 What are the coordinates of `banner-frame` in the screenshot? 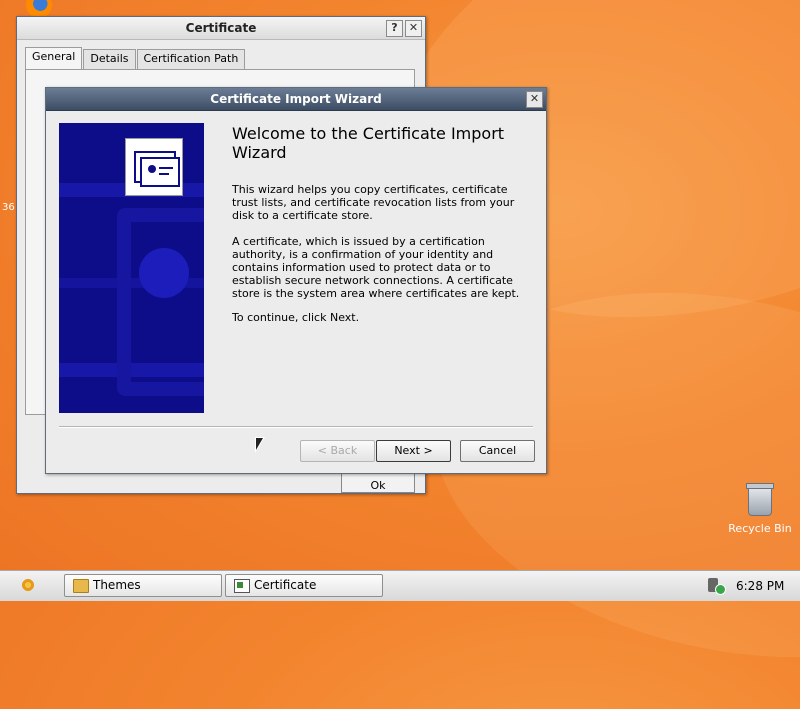 It's located at (160, 302).